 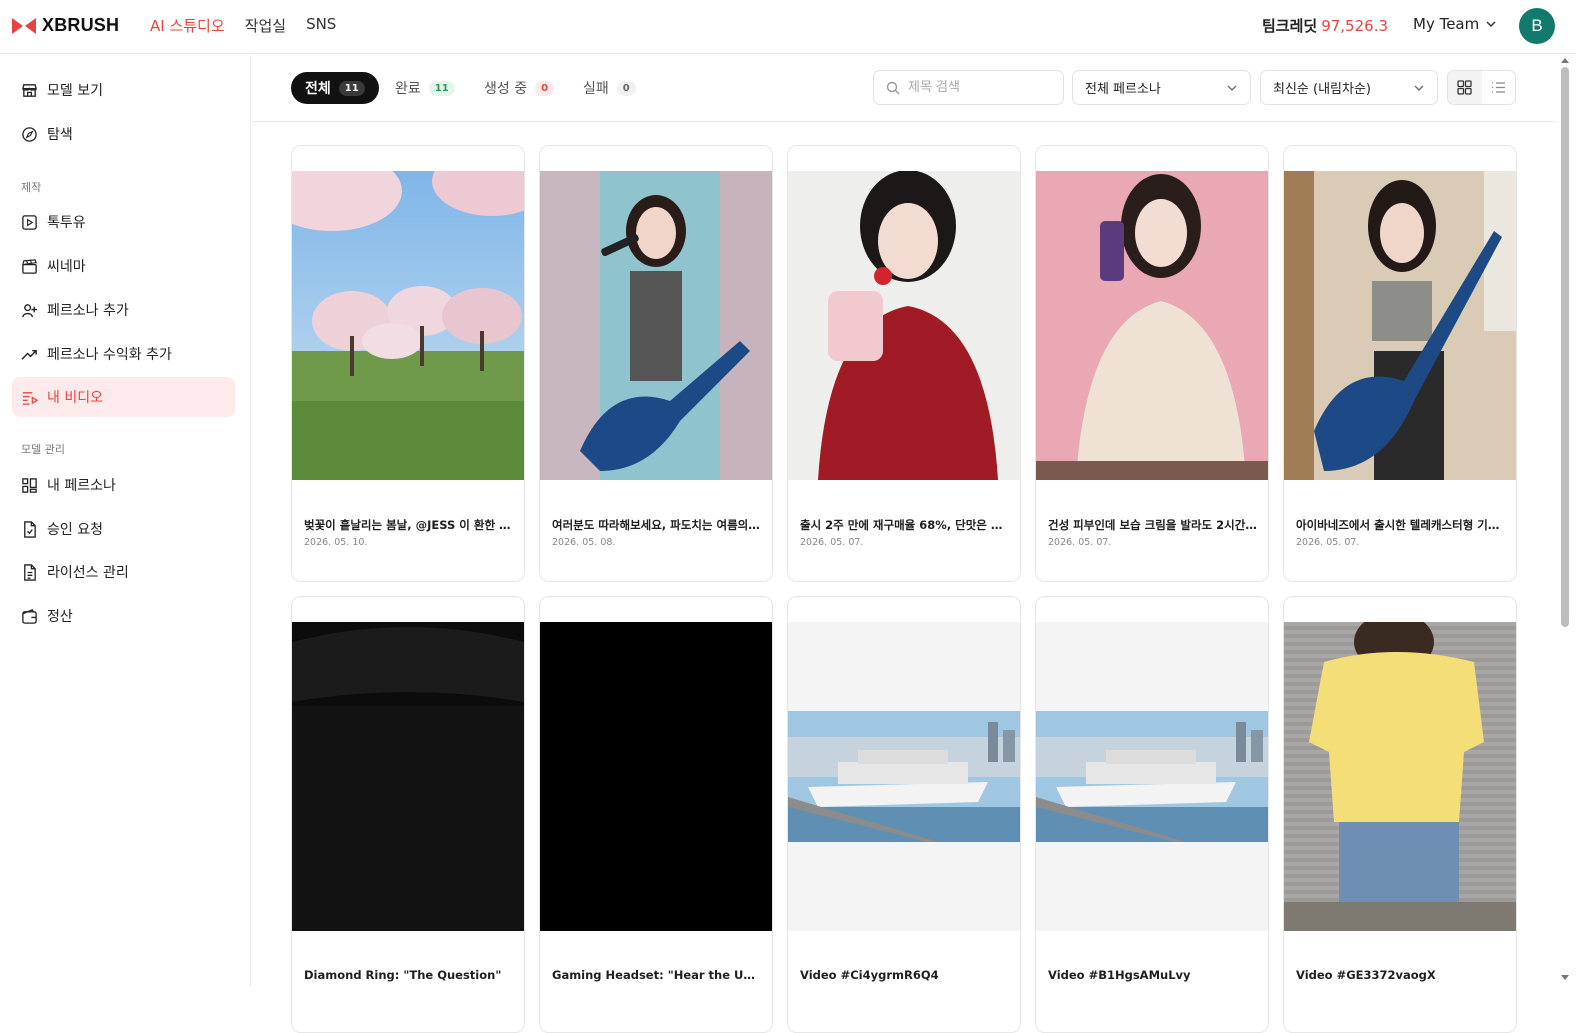 What do you see at coordinates (75, 530) in the screenshot?
I see `sidebar-item-label: 승인 요청` at bounding box center [75, 530].